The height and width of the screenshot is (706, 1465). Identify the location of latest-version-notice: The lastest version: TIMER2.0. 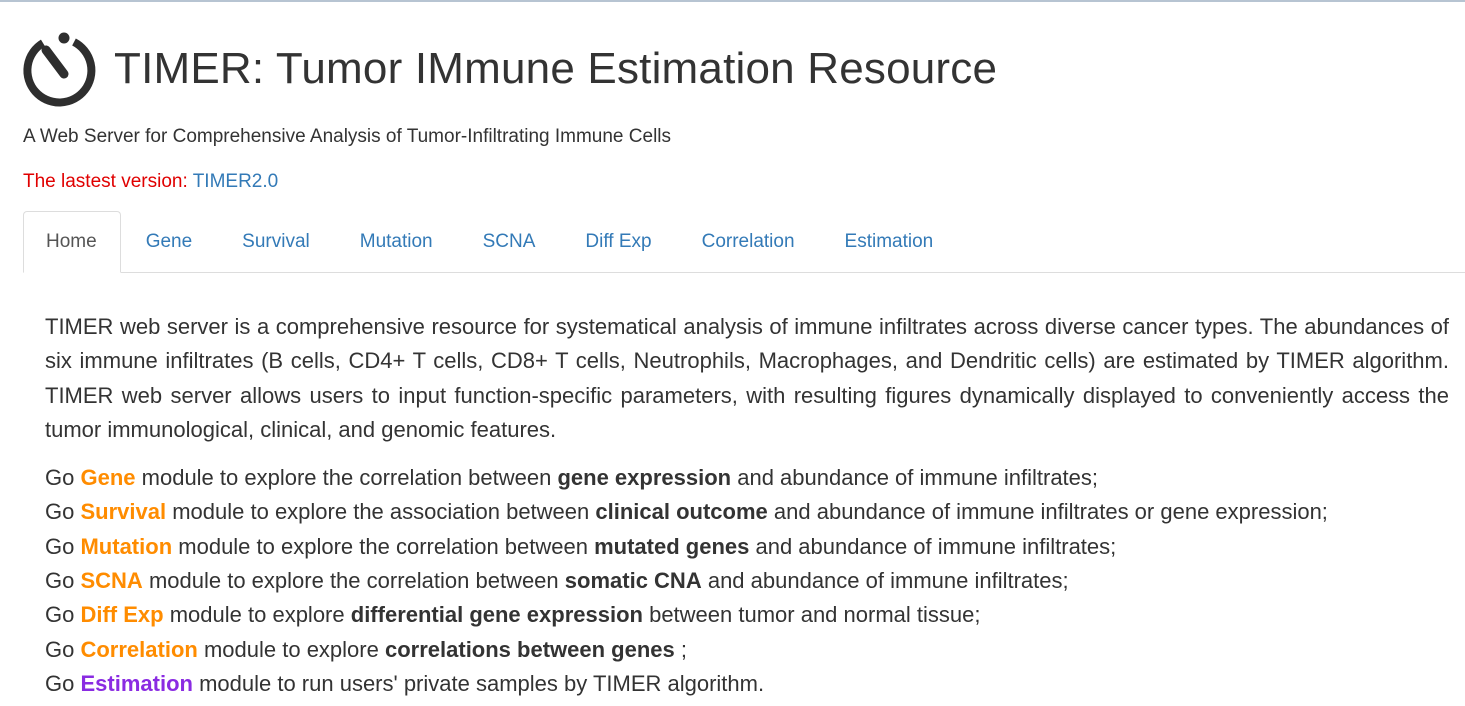
(150, 182).